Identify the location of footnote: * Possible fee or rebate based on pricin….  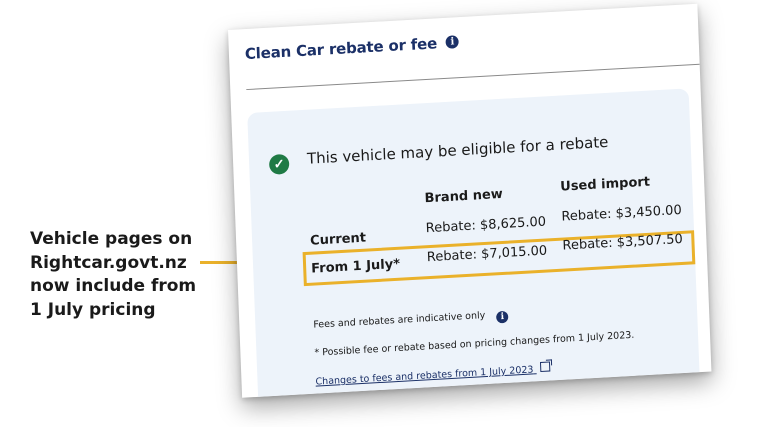
(474, 344).